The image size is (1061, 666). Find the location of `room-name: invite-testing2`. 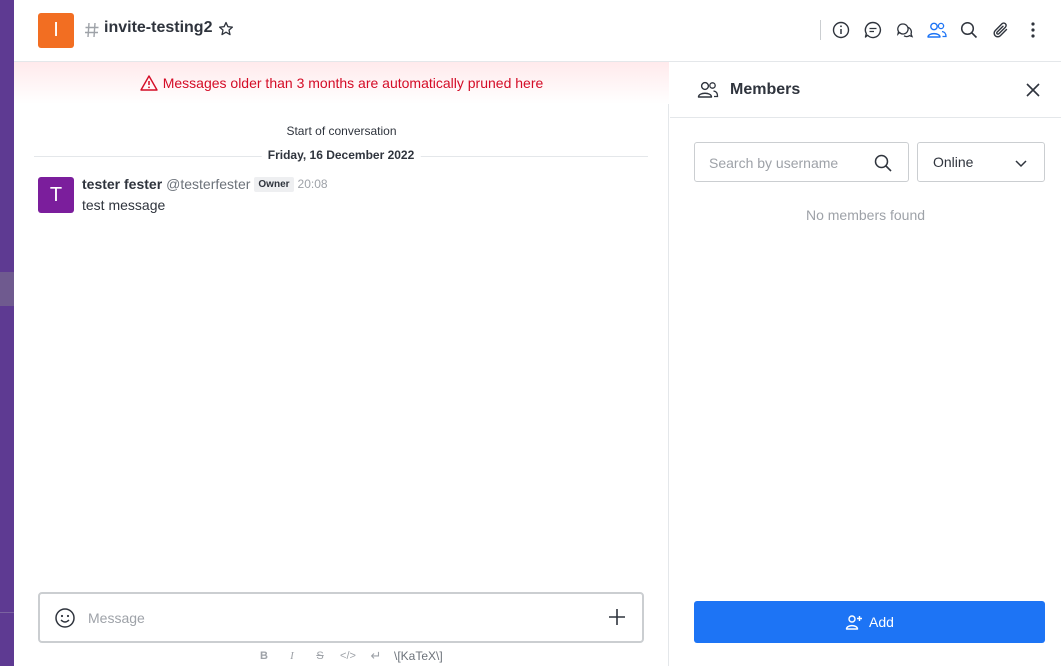

room-name: invite-testing2 is located at coordinates (158, 28).